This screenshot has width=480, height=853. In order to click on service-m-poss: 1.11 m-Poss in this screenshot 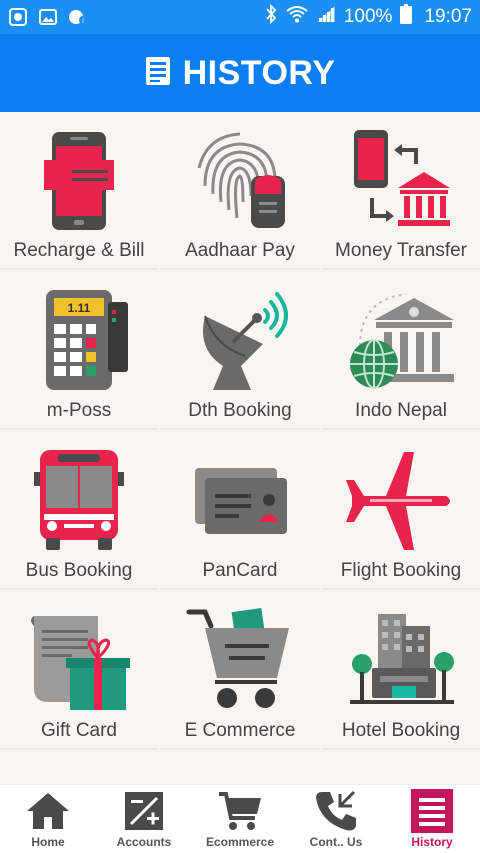, I will do `click(79, 351)`.